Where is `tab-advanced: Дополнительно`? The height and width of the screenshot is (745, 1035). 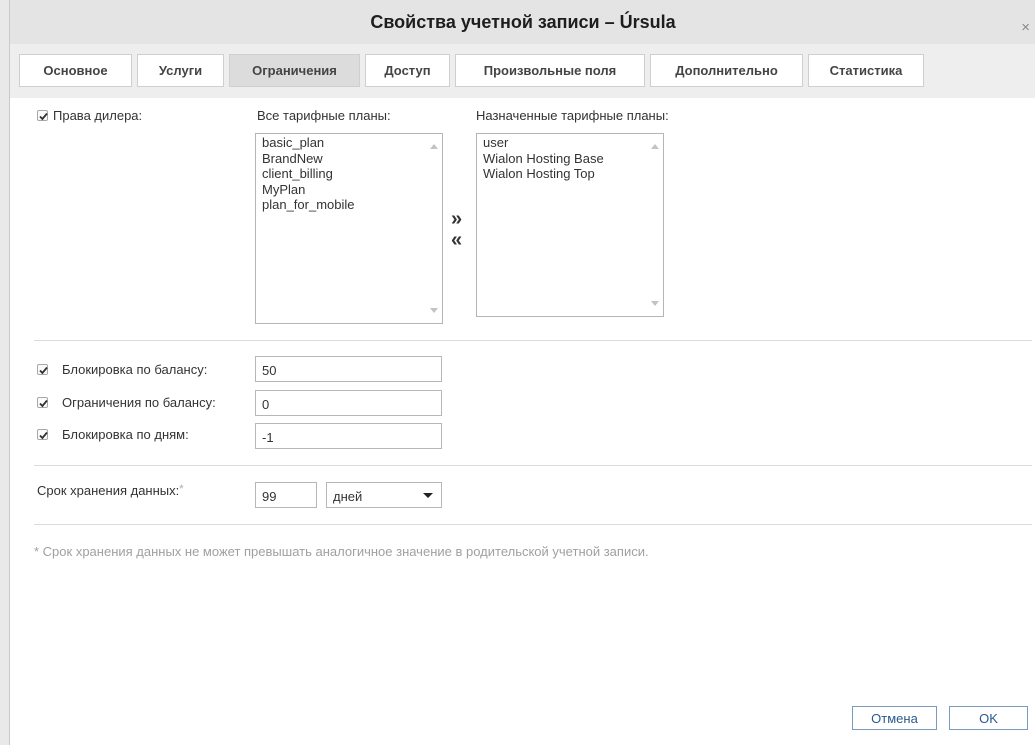
tab-advanced: Дополнительно is located at coordinates (726, 70).